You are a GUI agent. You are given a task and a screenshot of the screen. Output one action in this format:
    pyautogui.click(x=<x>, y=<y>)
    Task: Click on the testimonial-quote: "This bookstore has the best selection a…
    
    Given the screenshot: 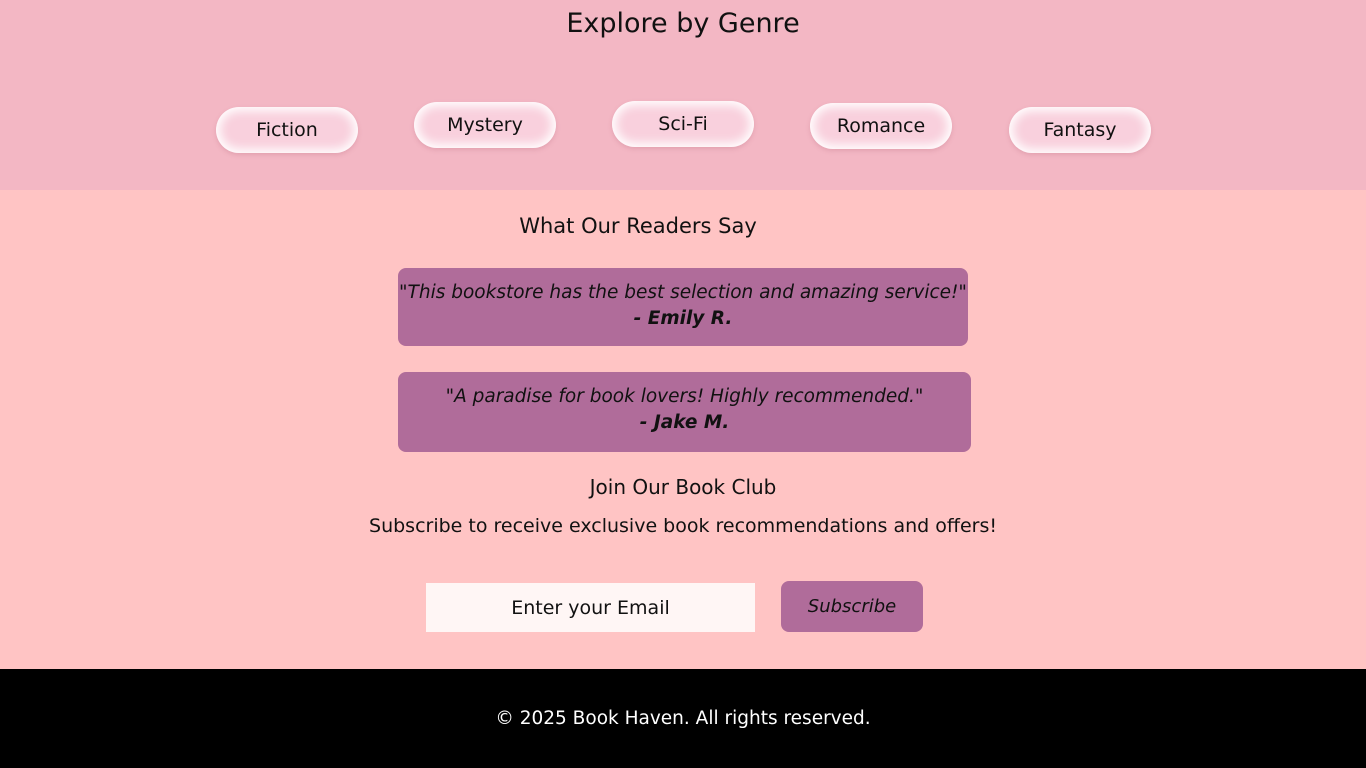 What is the action you would take?
    pyautogui.click(x=683, y=292)
    